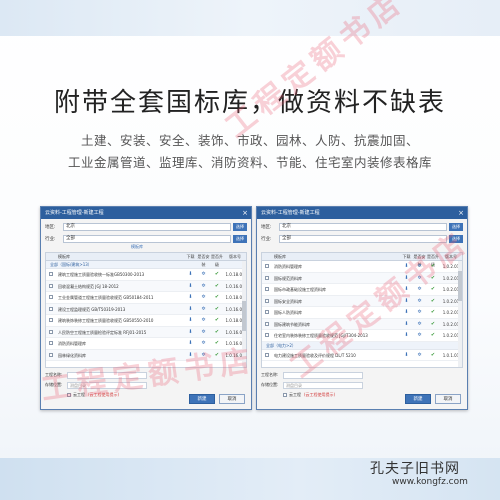  What do you see at coordinates (146, 286) in the screenshot?
I see `table-row: 回收混凝土结构规范 JGJ 18-2012 ⬇ ✲ ✔ 1.0.16.01` at bounding box center [146, 286].